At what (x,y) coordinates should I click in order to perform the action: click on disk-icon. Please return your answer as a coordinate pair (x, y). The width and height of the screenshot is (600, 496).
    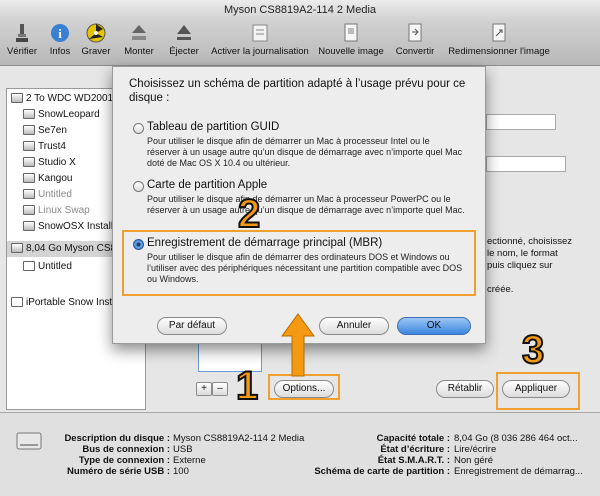
    Looking at the image, I should click on (29, 441).